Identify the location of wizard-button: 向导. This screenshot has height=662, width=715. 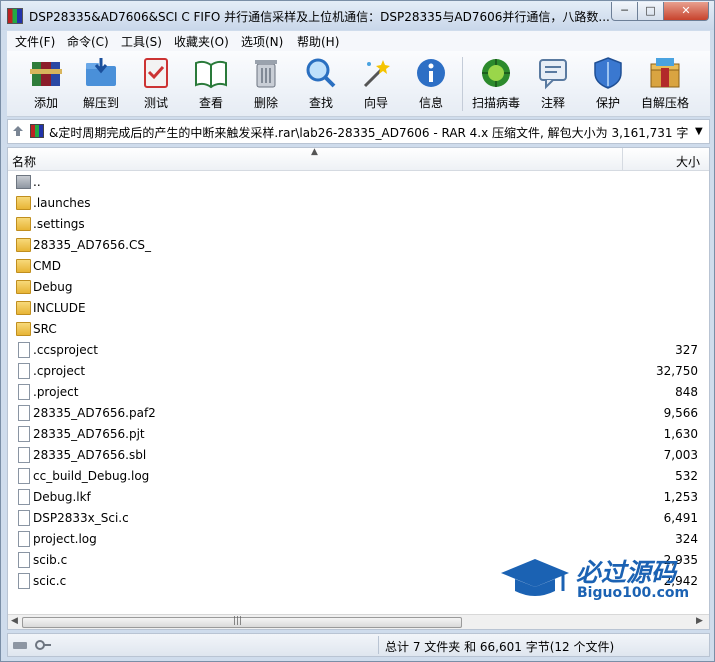
(376, 84).